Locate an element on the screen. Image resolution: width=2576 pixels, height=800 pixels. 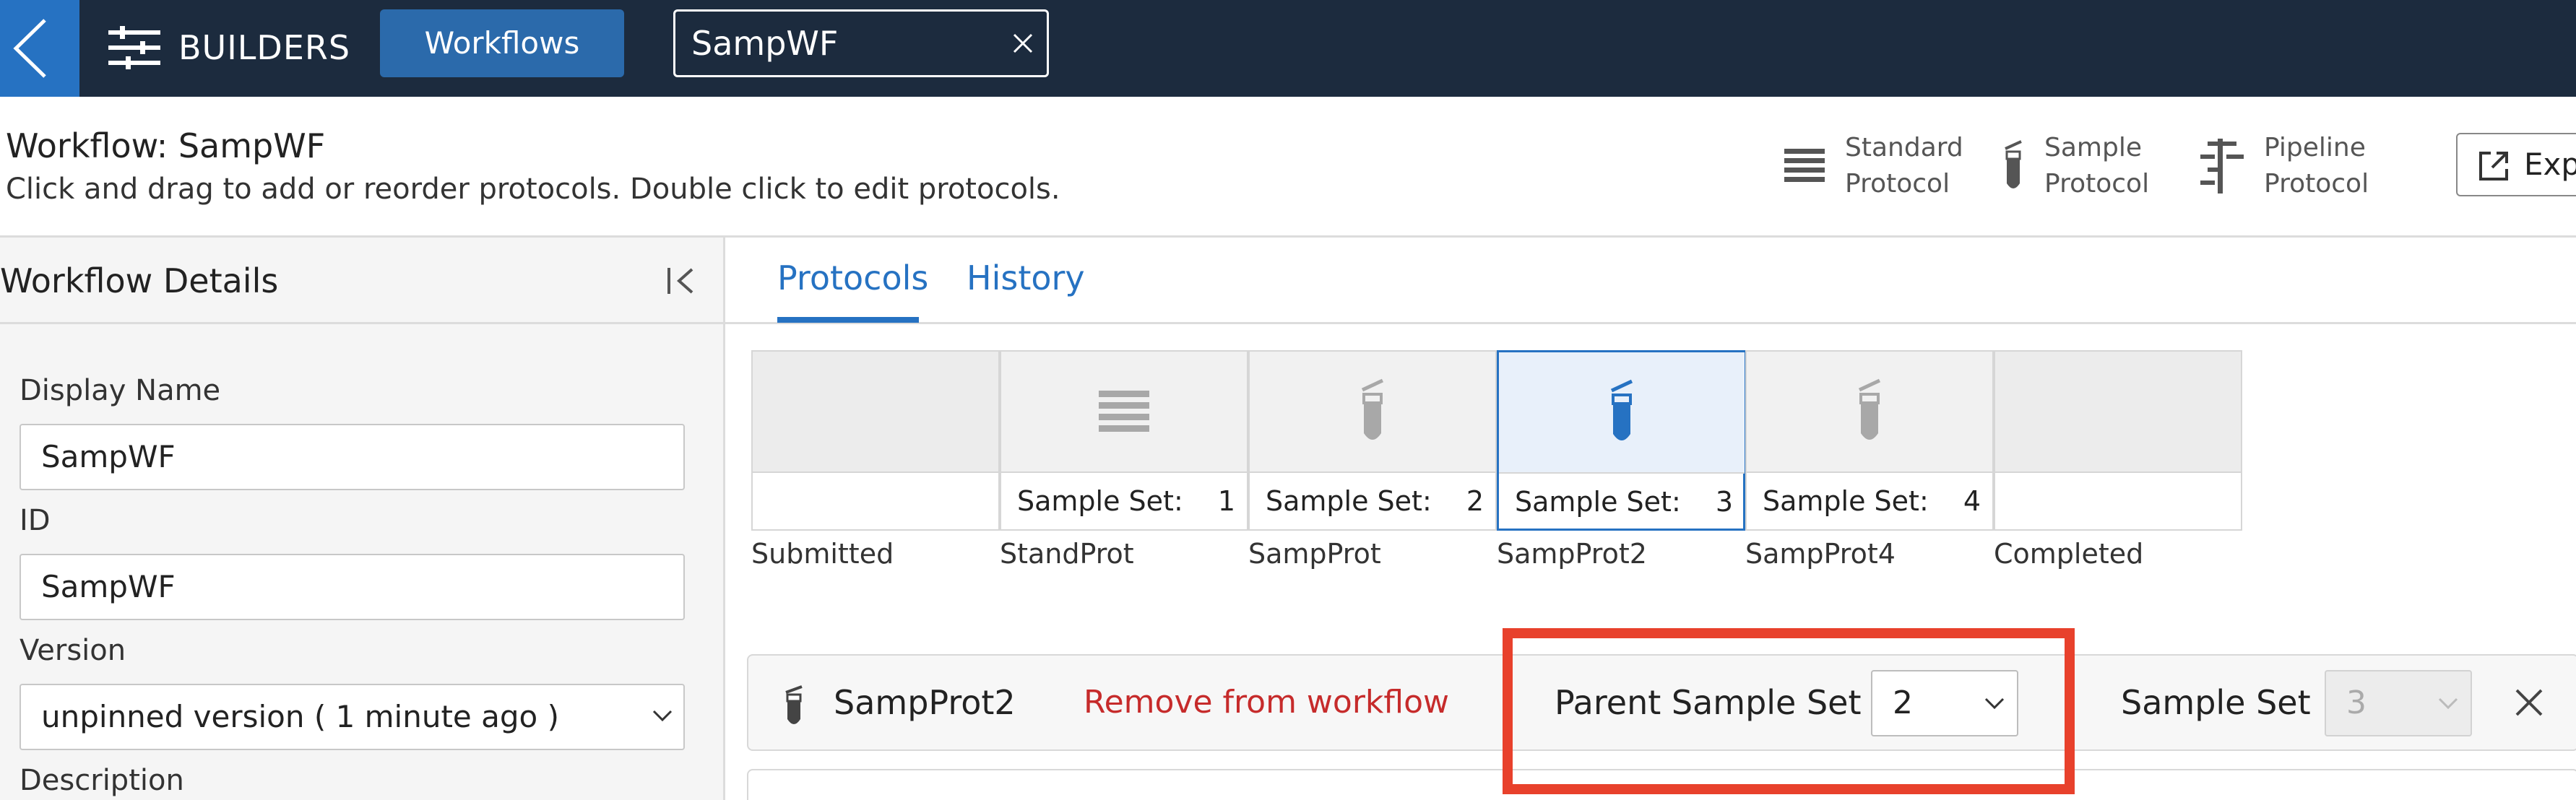
step-count-value: 4 is located at coordinates (1972, 501).